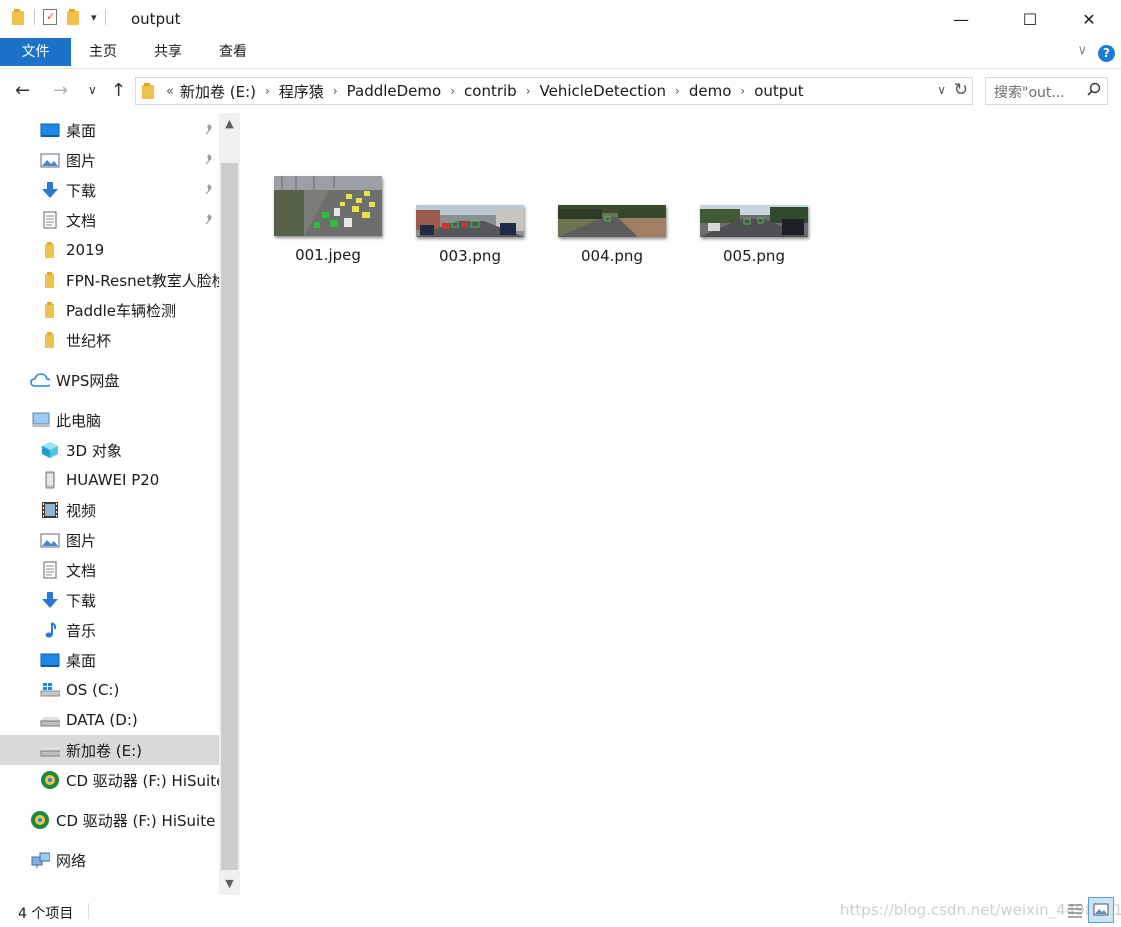 This screenshot has width=1121, height=927. I want to click on sidebar-item: OS (C:), so click(109, 690).